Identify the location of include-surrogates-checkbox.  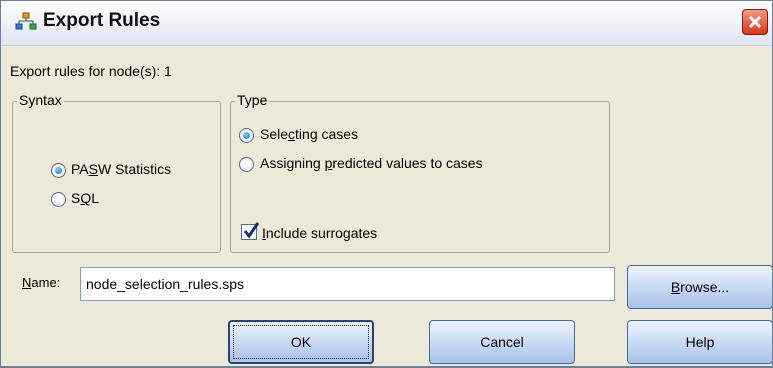
(250, 231).